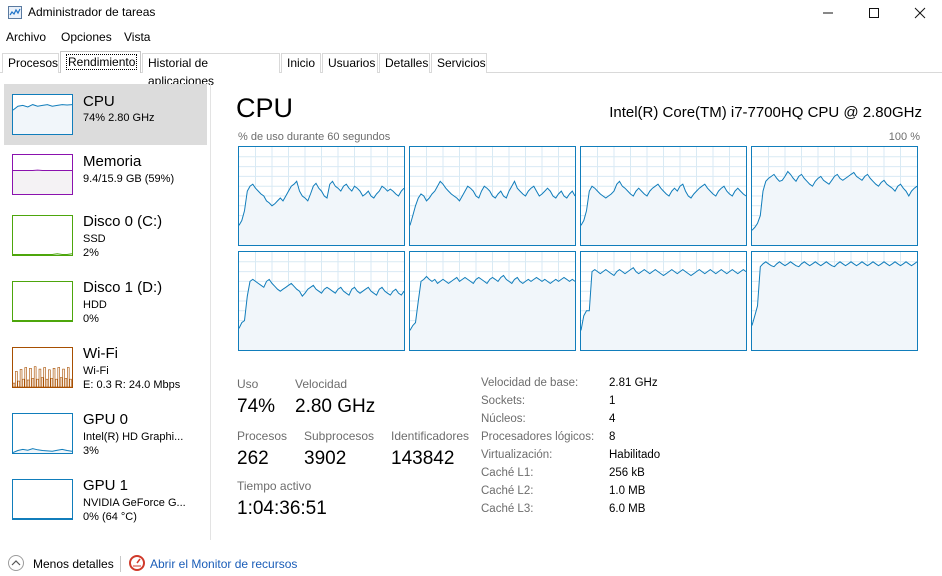  I want to click on thumb-line, so click(43, 254).